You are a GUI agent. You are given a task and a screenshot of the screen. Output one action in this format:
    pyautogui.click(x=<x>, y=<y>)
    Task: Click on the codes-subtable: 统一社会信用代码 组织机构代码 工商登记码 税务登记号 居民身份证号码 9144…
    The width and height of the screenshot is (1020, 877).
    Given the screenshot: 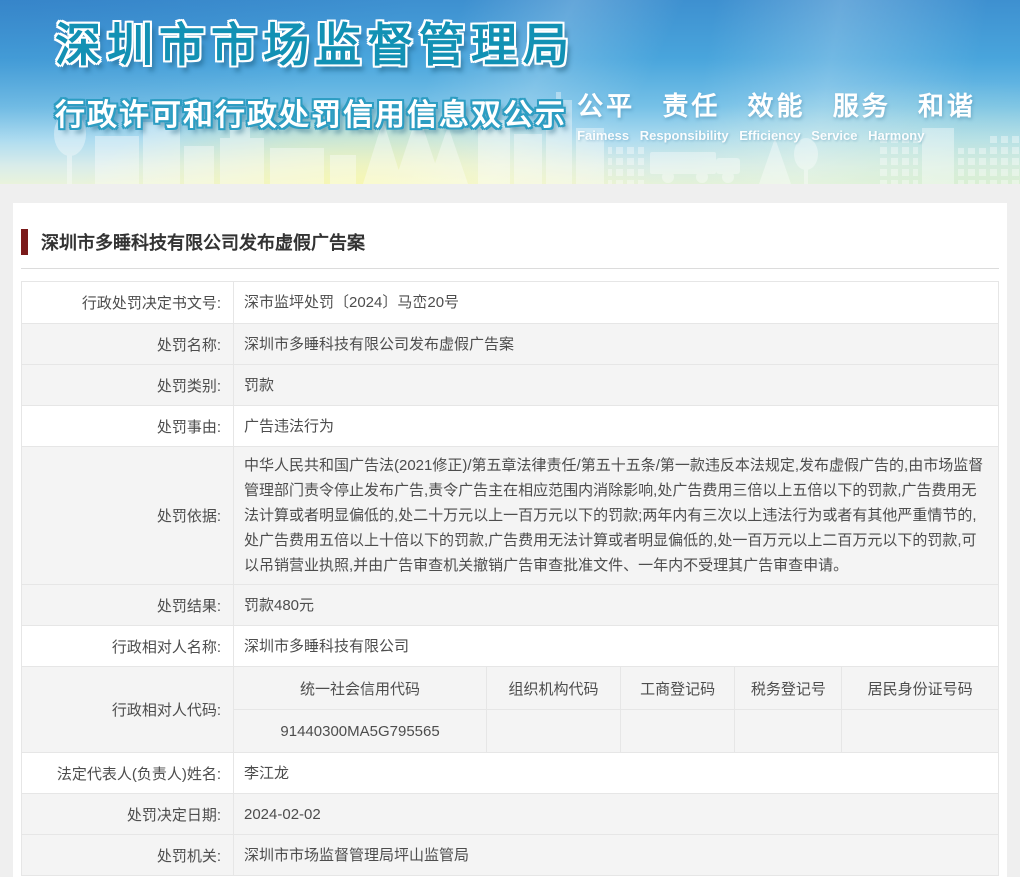 What is the action you would take?
    pyautogui.click(x=615, y=709)
    